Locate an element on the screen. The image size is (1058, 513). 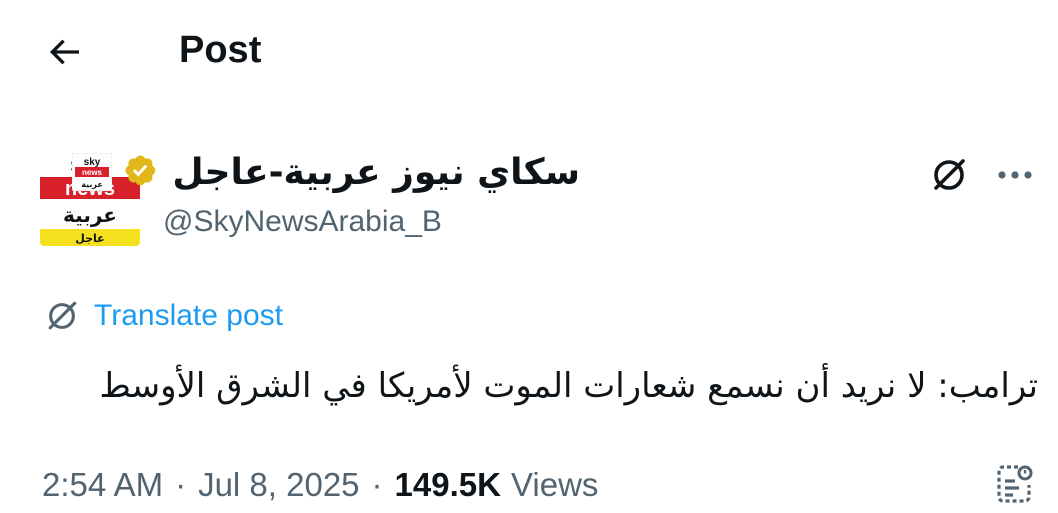
verified-badge is located at coordinates (142, 172).